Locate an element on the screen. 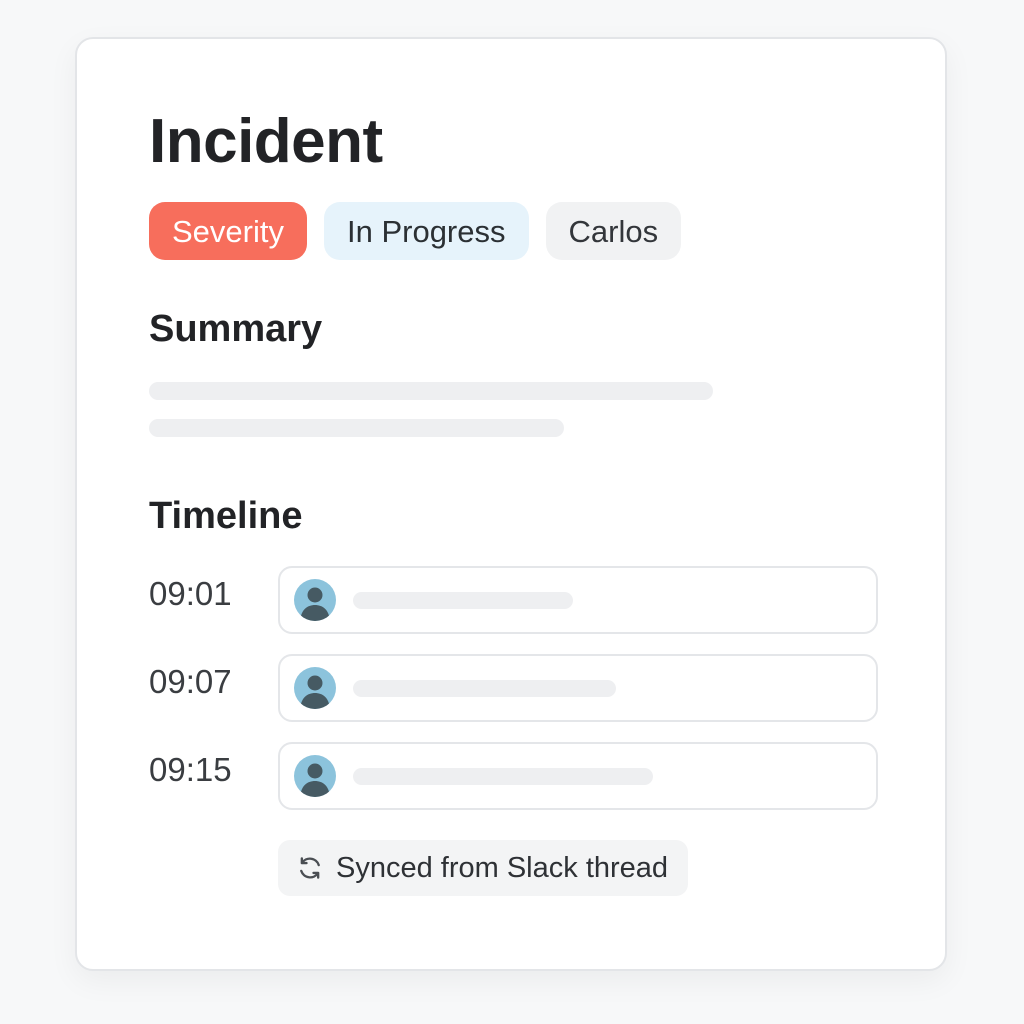 The width and height of the screenshot is (1024, 1024). refresh-icon is located at coordinates (310, 868).